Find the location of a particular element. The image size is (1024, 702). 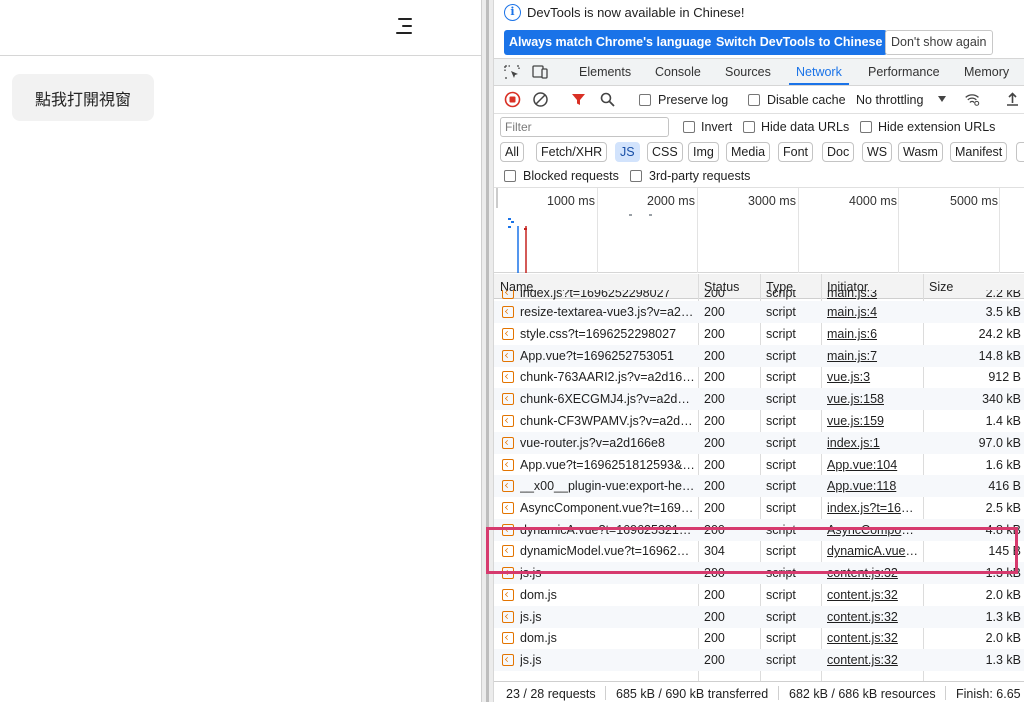

match-language-button: Always match Chrome's language is located at coordinates (610, 42).